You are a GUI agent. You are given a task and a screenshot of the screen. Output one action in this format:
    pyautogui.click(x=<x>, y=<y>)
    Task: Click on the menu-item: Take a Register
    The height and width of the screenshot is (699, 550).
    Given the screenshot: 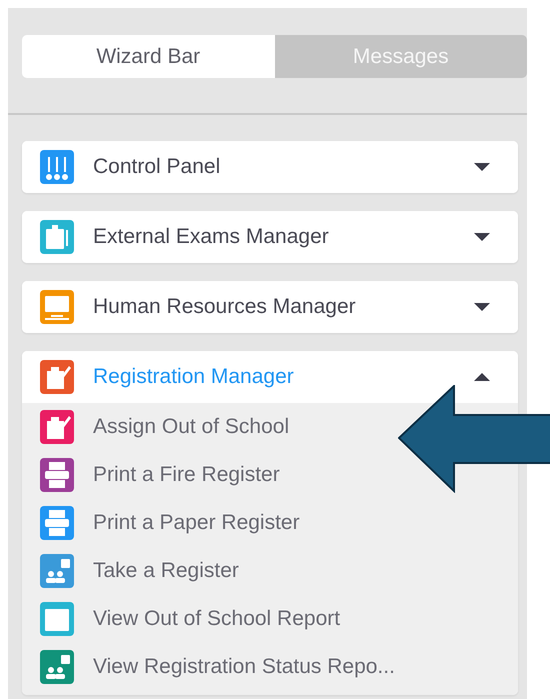 What is the action you would take?
    pyautogui.click(x=133, y=571)
    